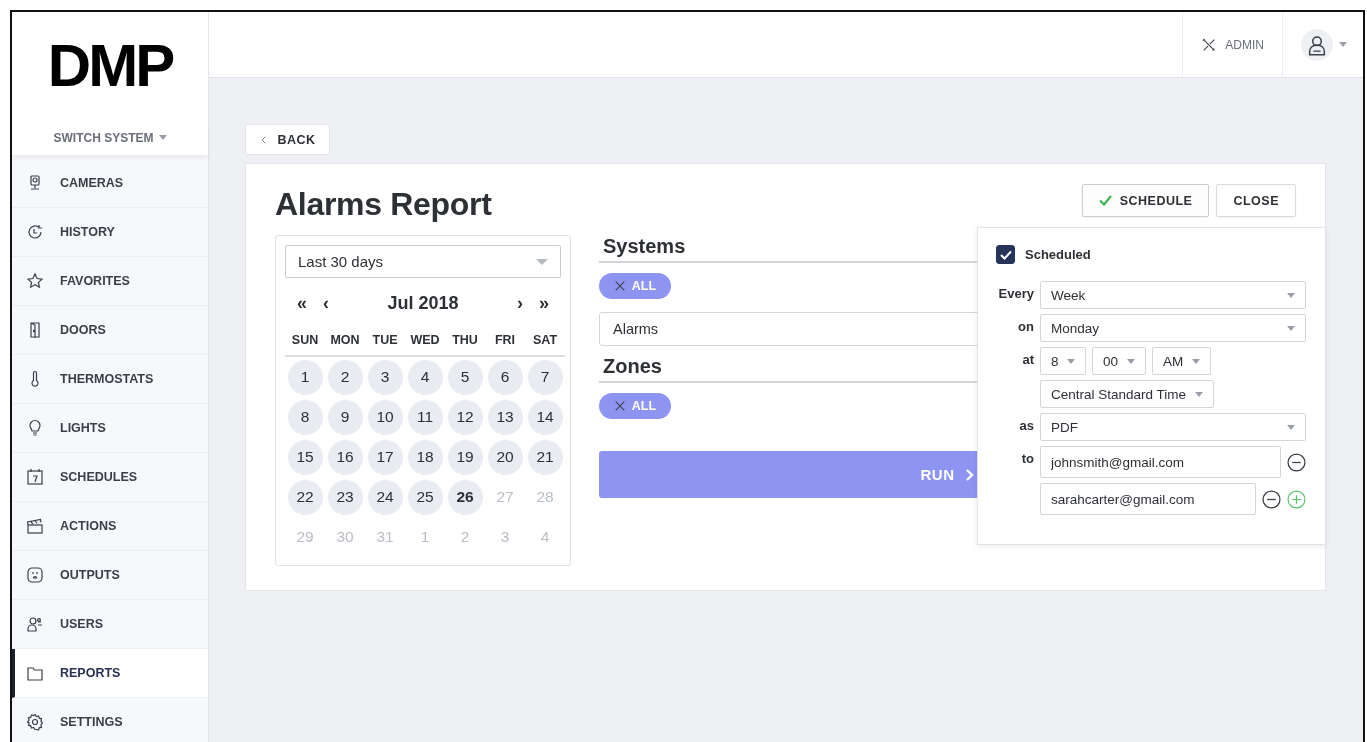 Image resolution: width=1367 pixels, height=742 pixels. What do you see at coordinates (1317, 44) in the screenshot?
I see `avatar-icon` at bounding box center [1317, 44].